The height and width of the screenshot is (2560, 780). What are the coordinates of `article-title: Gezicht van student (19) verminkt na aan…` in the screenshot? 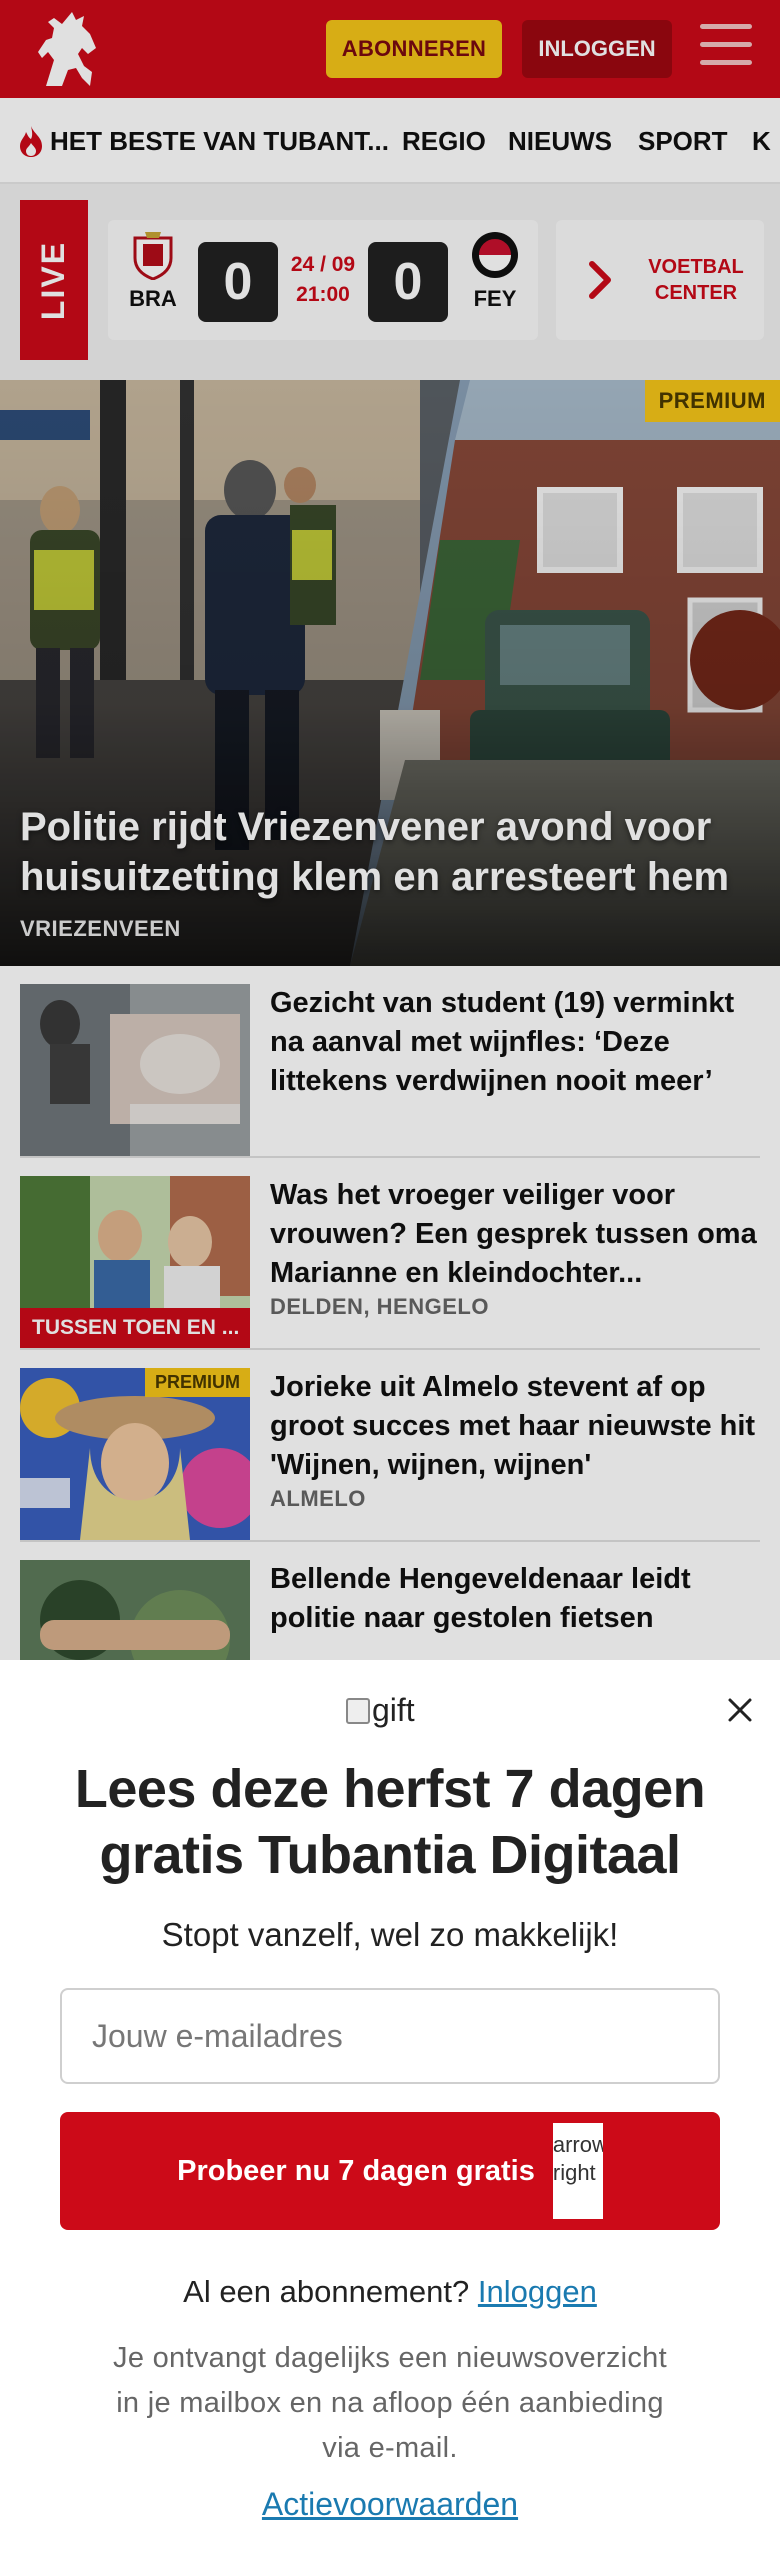 It's located at (515, 1042).